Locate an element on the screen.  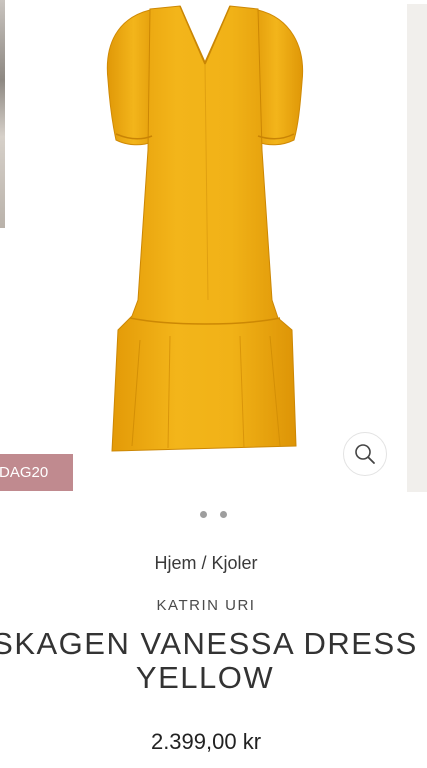
search-icon is located at coordinates (365, 454).